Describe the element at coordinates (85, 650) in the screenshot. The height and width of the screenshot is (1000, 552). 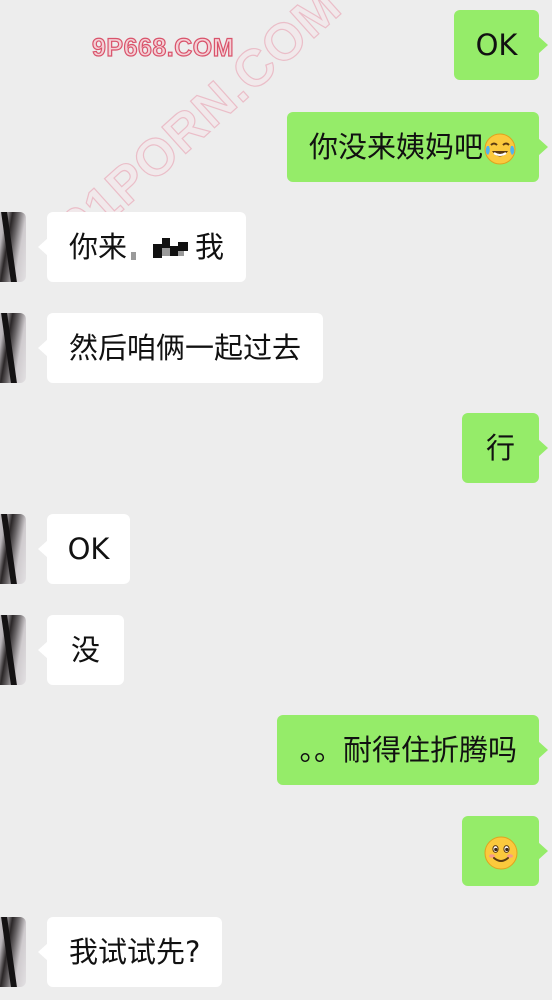
I see `message-text: 没` at that location.